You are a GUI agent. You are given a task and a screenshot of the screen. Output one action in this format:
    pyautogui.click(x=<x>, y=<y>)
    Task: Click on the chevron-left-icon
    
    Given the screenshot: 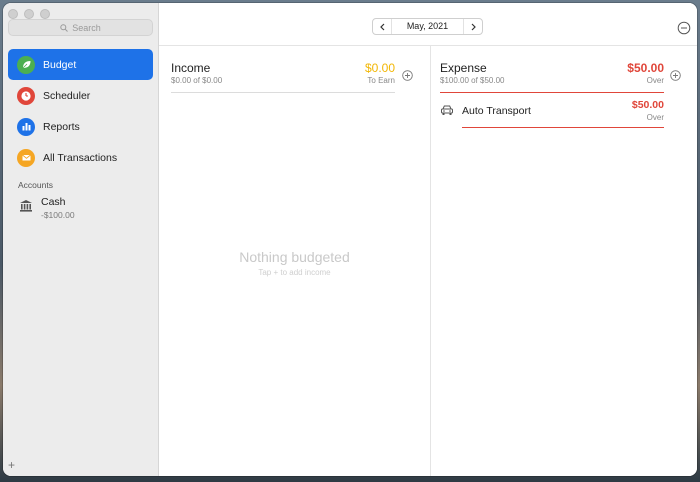 What is the action you would take?
    pyautogui.click(x=381, y=26)
    